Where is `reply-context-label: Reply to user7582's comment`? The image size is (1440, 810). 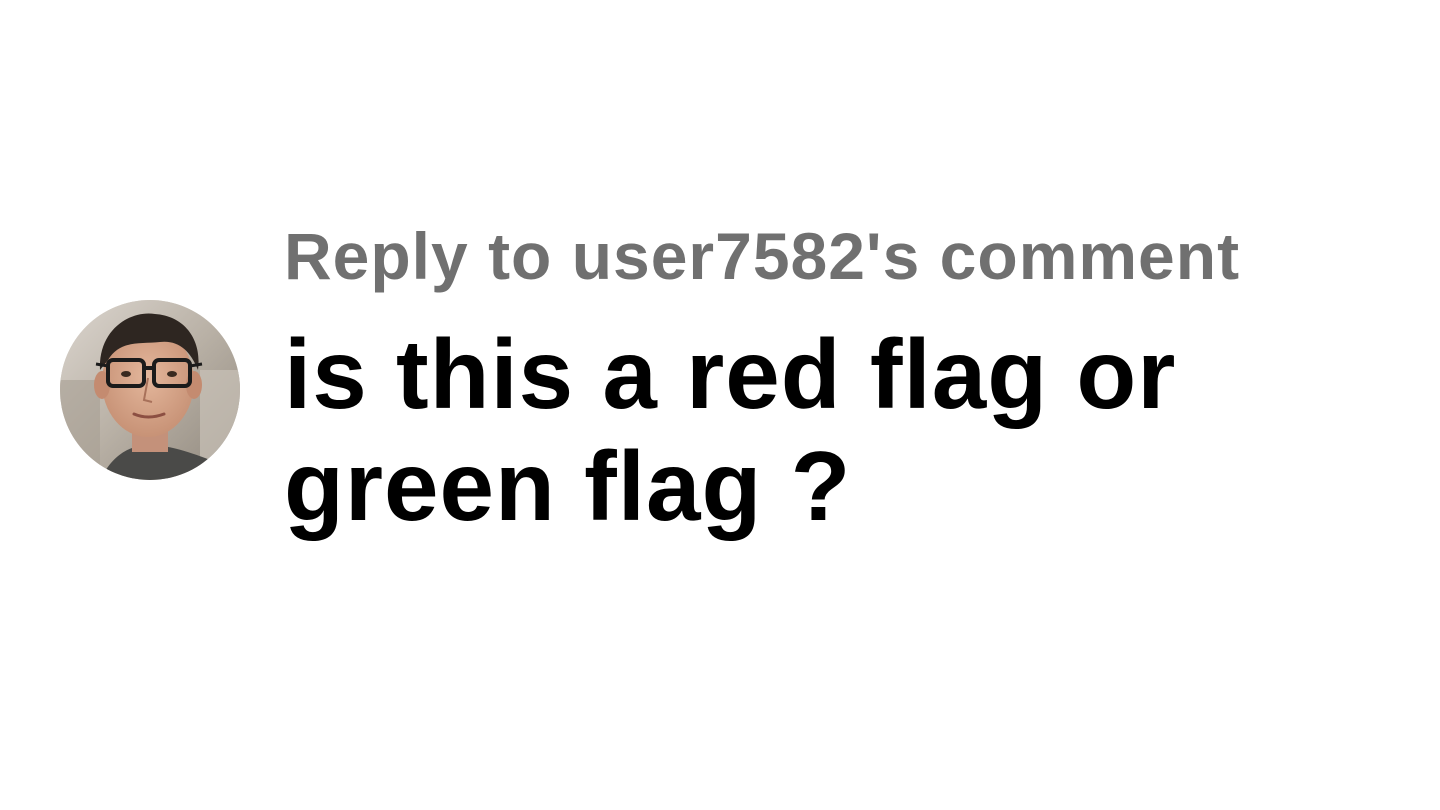 reply-context-label: Reply to user7582's comment is located at coordinates (762, 256).